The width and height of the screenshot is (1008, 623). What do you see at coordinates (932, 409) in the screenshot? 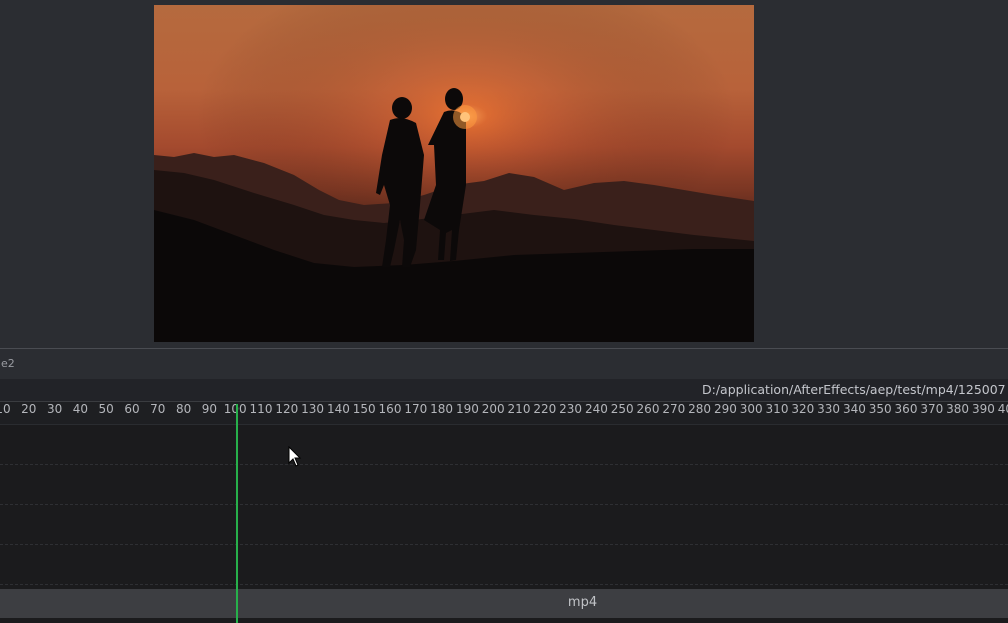
I see `ruler-tick: 370` at bounding box center [932, 409].